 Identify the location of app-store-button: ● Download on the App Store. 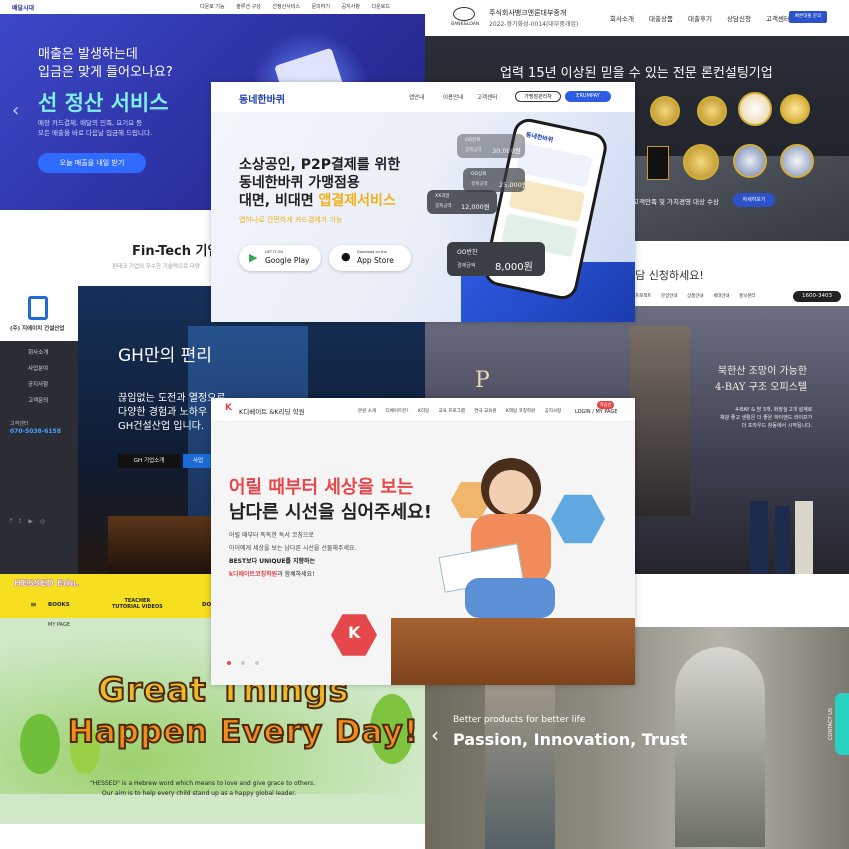
(370, 258).